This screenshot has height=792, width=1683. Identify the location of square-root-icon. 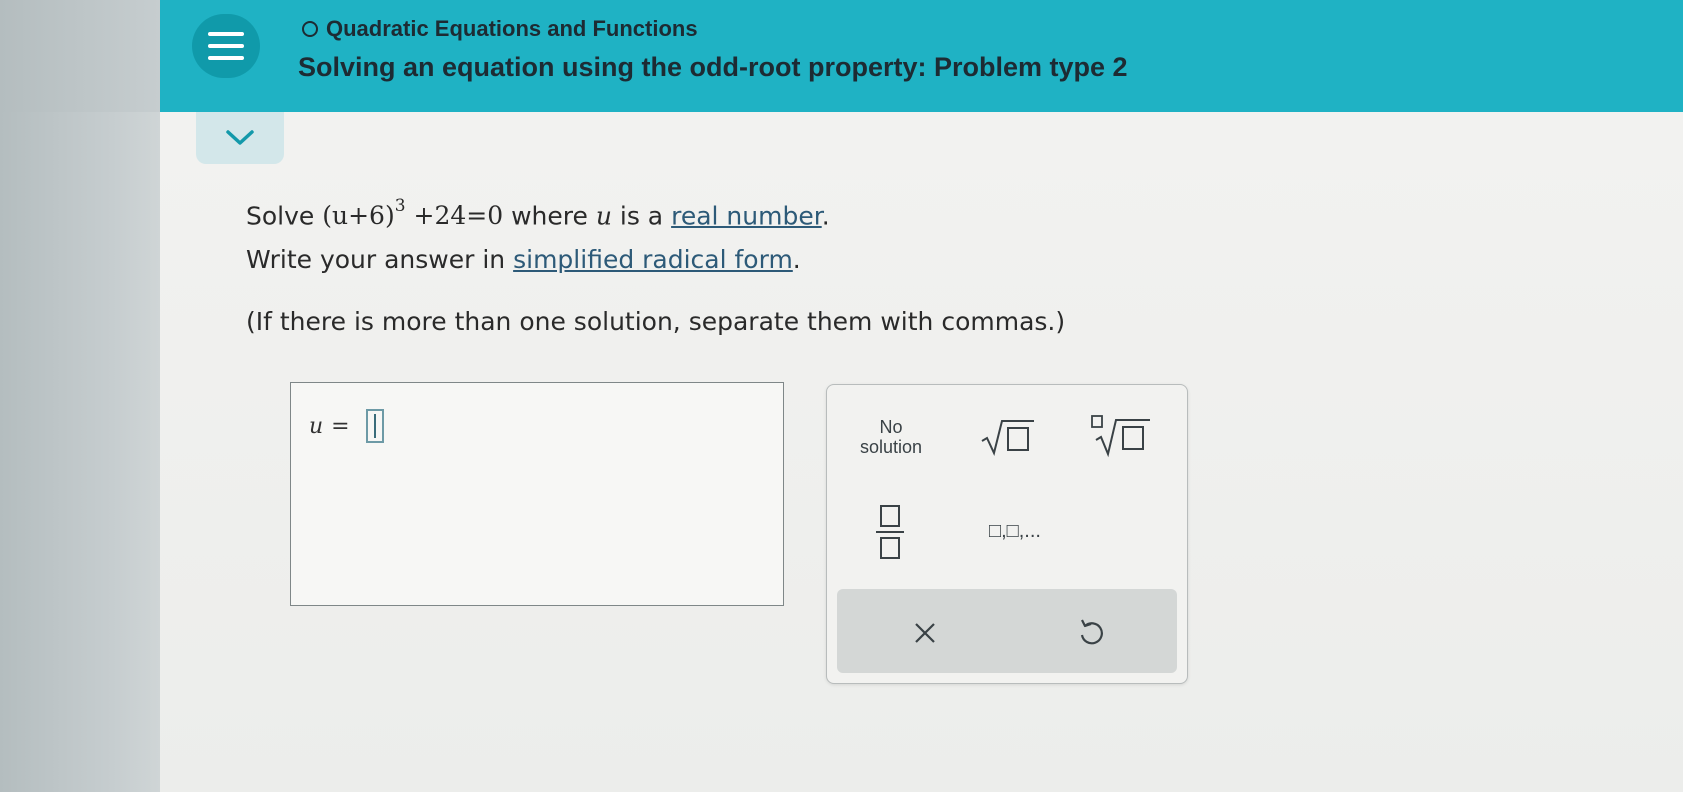
(1007, 438).